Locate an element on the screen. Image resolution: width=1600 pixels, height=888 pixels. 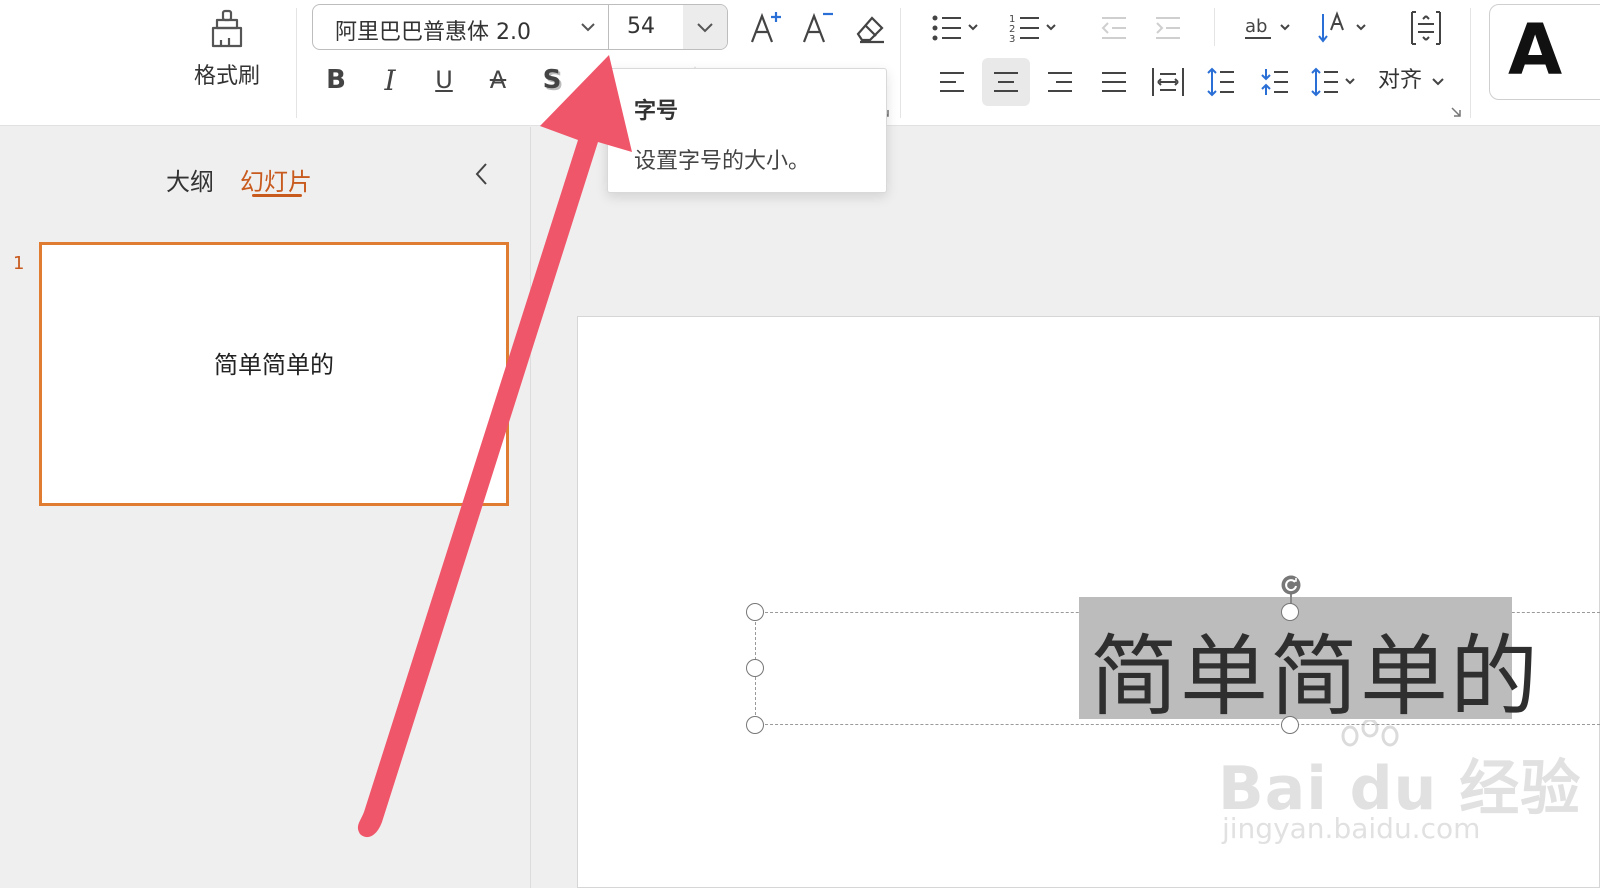
text-direction-button: ab is located at coordinates (1269, 28).